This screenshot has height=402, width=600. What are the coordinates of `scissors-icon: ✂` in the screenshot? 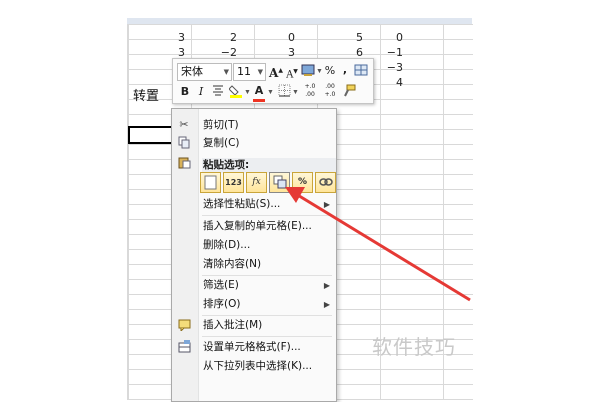 It's located at (184, 125).